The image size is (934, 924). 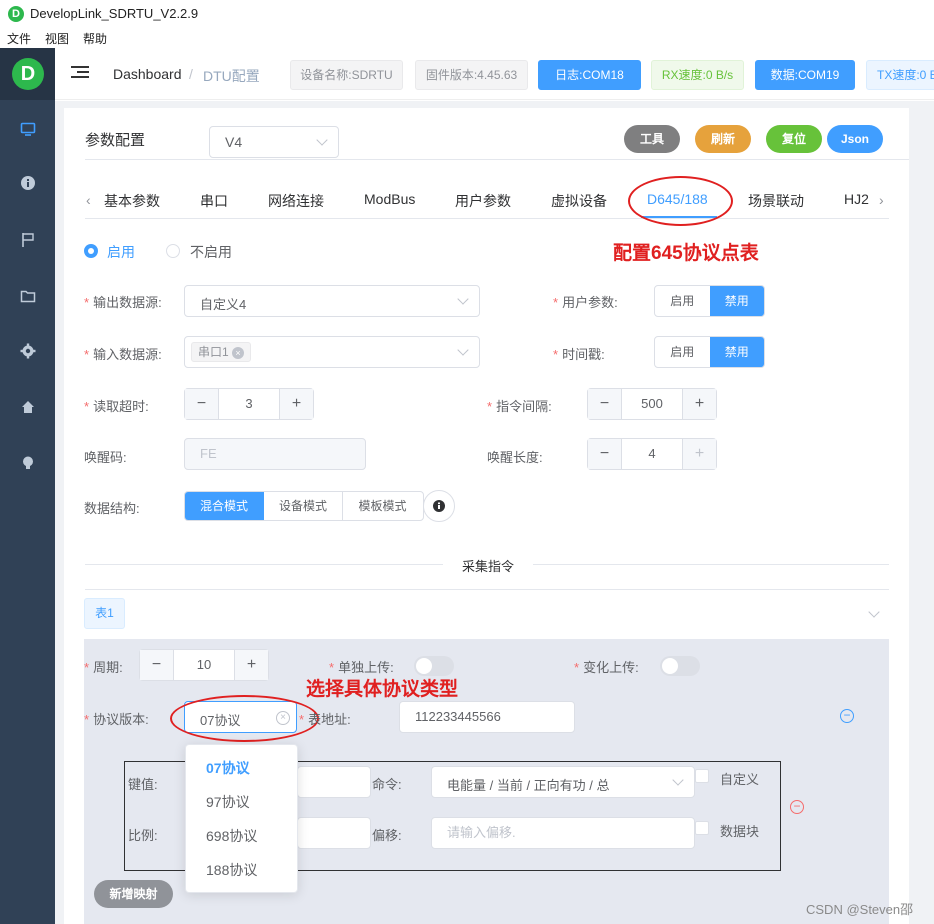 What do you see at coordinates (563, 833) in the screenshot?
I see `offset-input: 请输入偏移.` at bounding box center [563, 833].